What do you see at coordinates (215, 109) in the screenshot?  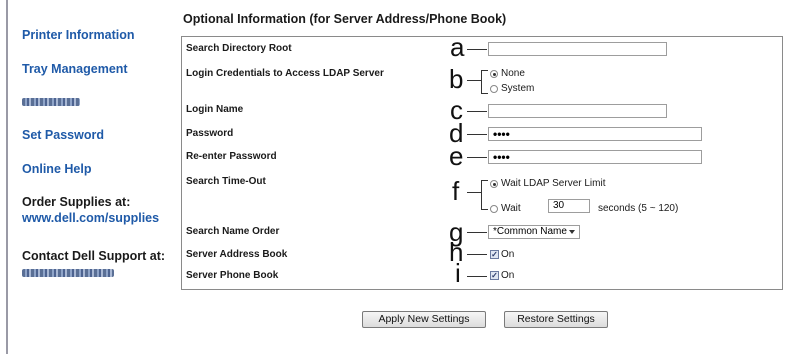 I see `login-name-label: Login Name` at bounding box center [215, 109].